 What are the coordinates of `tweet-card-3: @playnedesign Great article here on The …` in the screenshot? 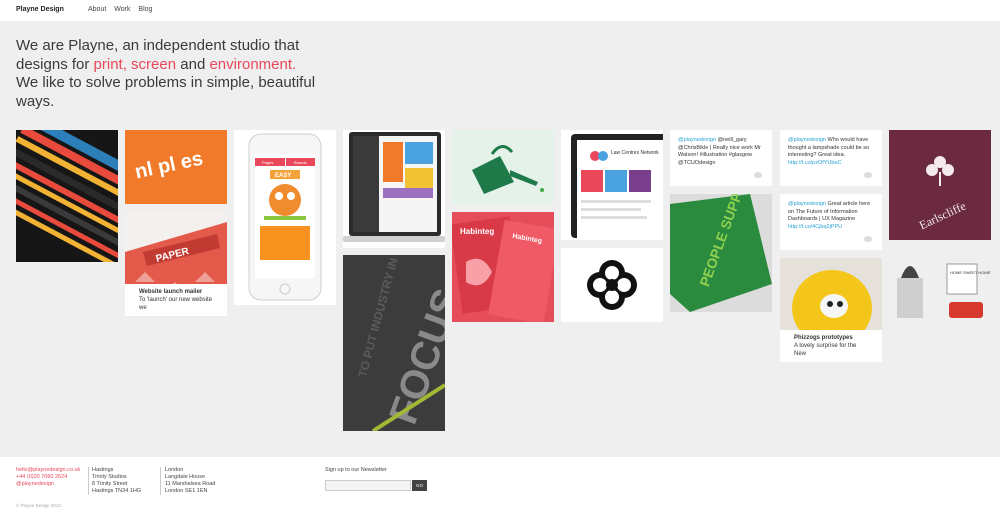 It's located at (831, 222).